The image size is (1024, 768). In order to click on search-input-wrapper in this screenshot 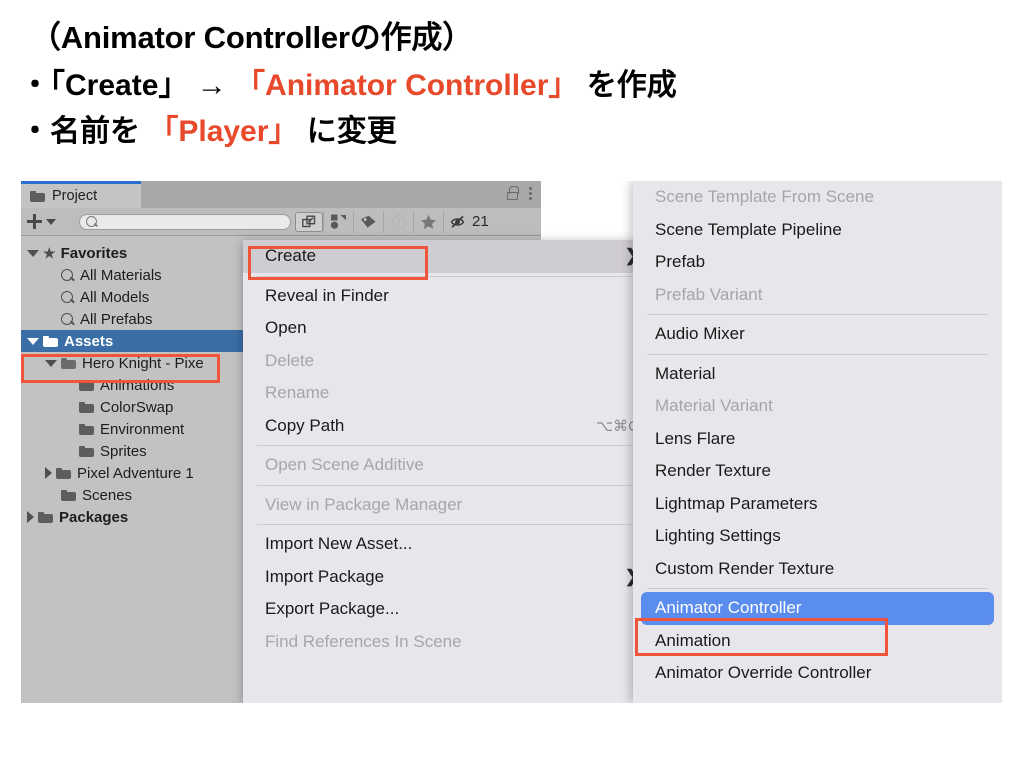, I will do `click(185, 221)`.